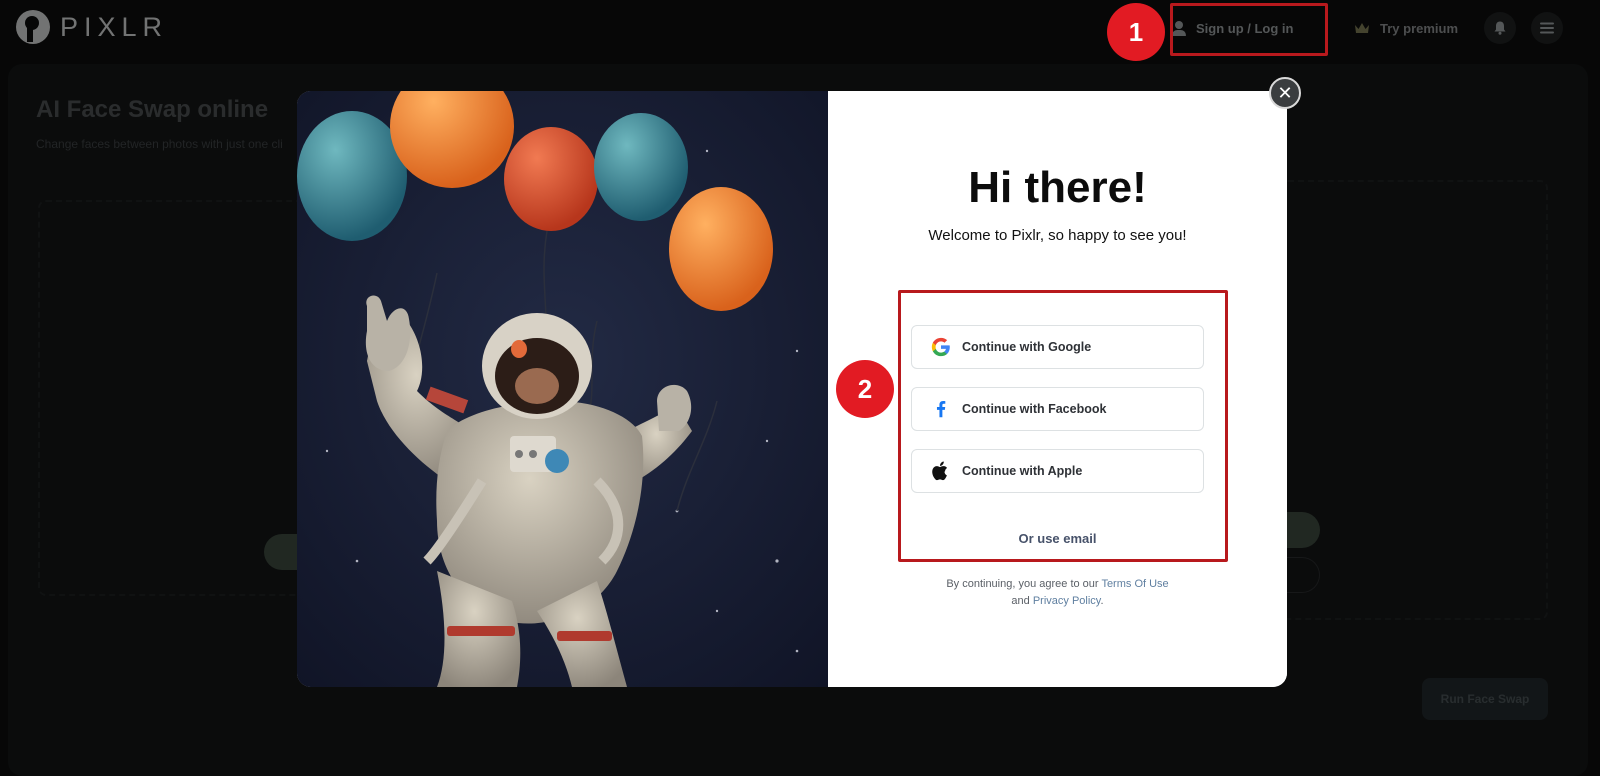 The image size is (1600, 776). I want to click on close-modal-button: ✕, so click(1285, 93).